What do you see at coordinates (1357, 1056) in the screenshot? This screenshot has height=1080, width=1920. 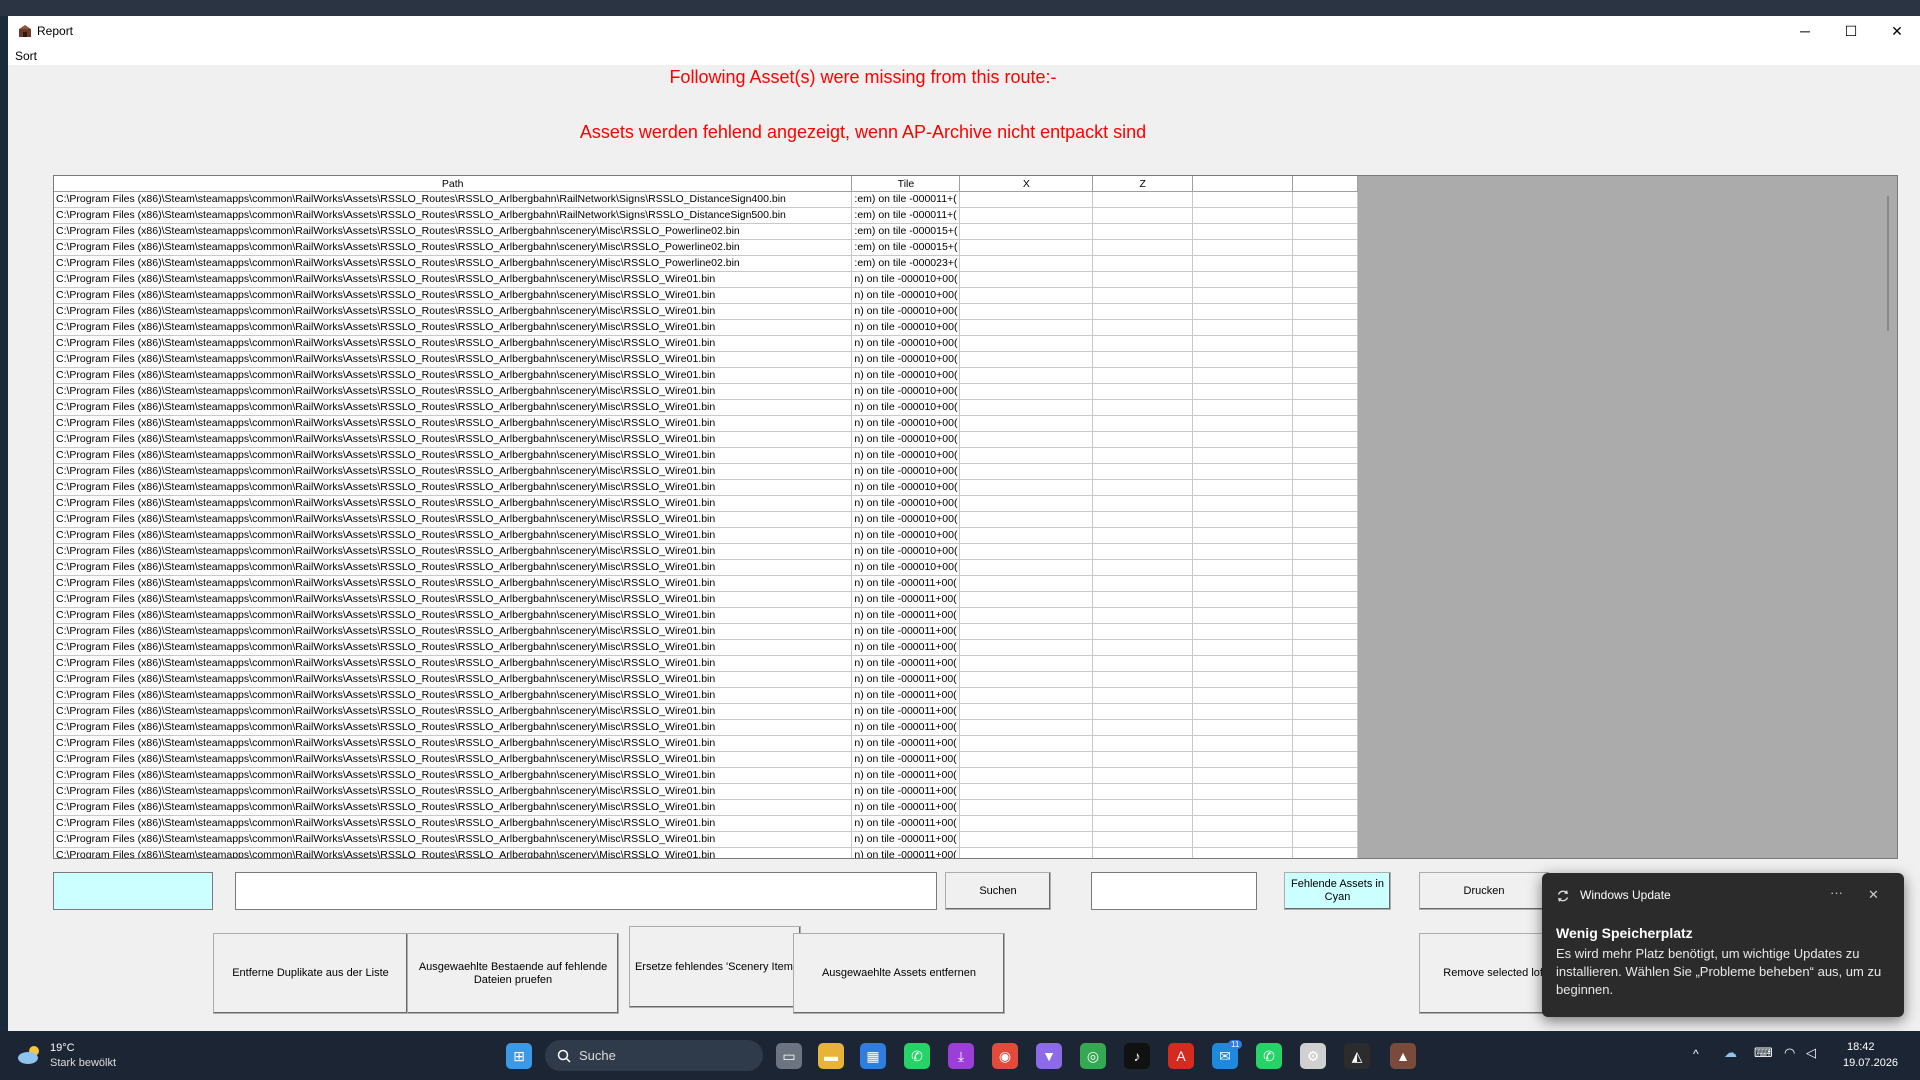 I see `arc-app-icon: ◭` at bounding box center [1357, 1056].